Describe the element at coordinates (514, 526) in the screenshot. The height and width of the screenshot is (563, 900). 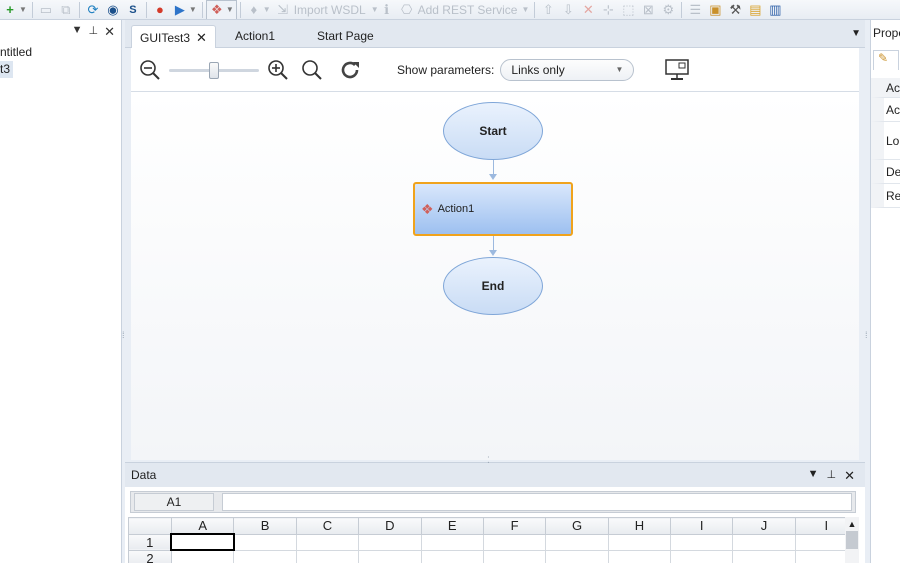
I see `column-header: F` at that location.